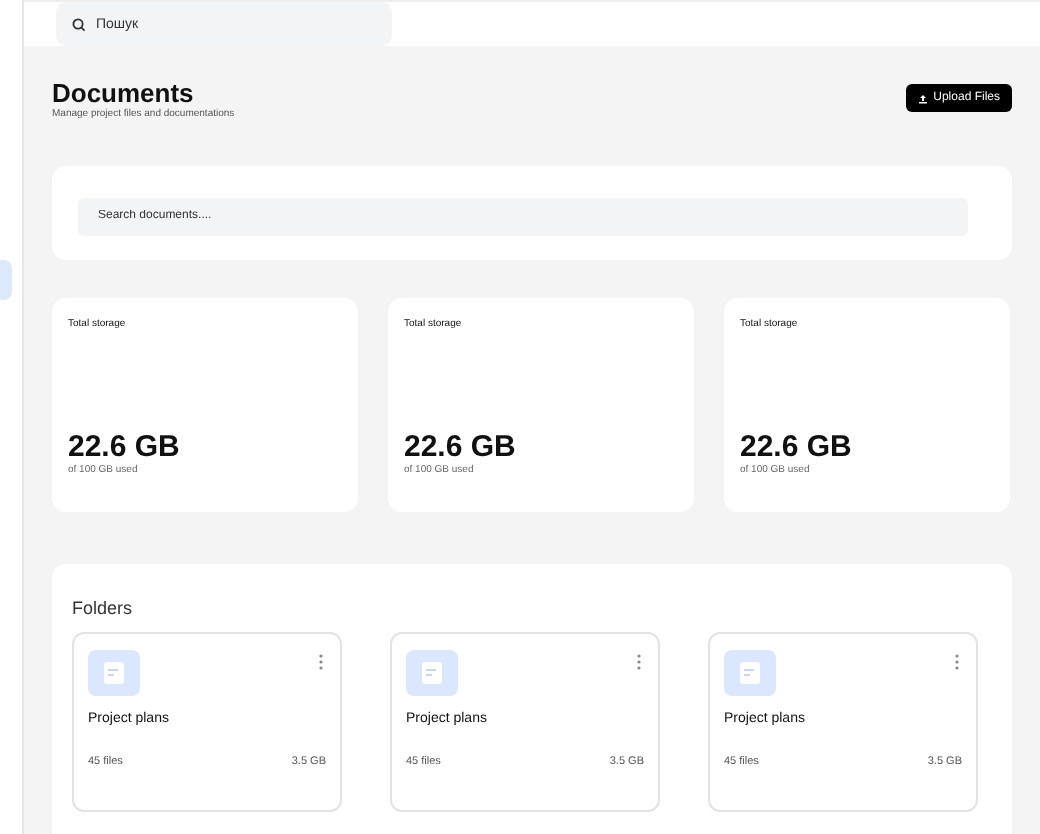  What do you see at coordinates (103, 607) in the screenshot?
I see `section-title: Folders` at bounding box center [103, 607].